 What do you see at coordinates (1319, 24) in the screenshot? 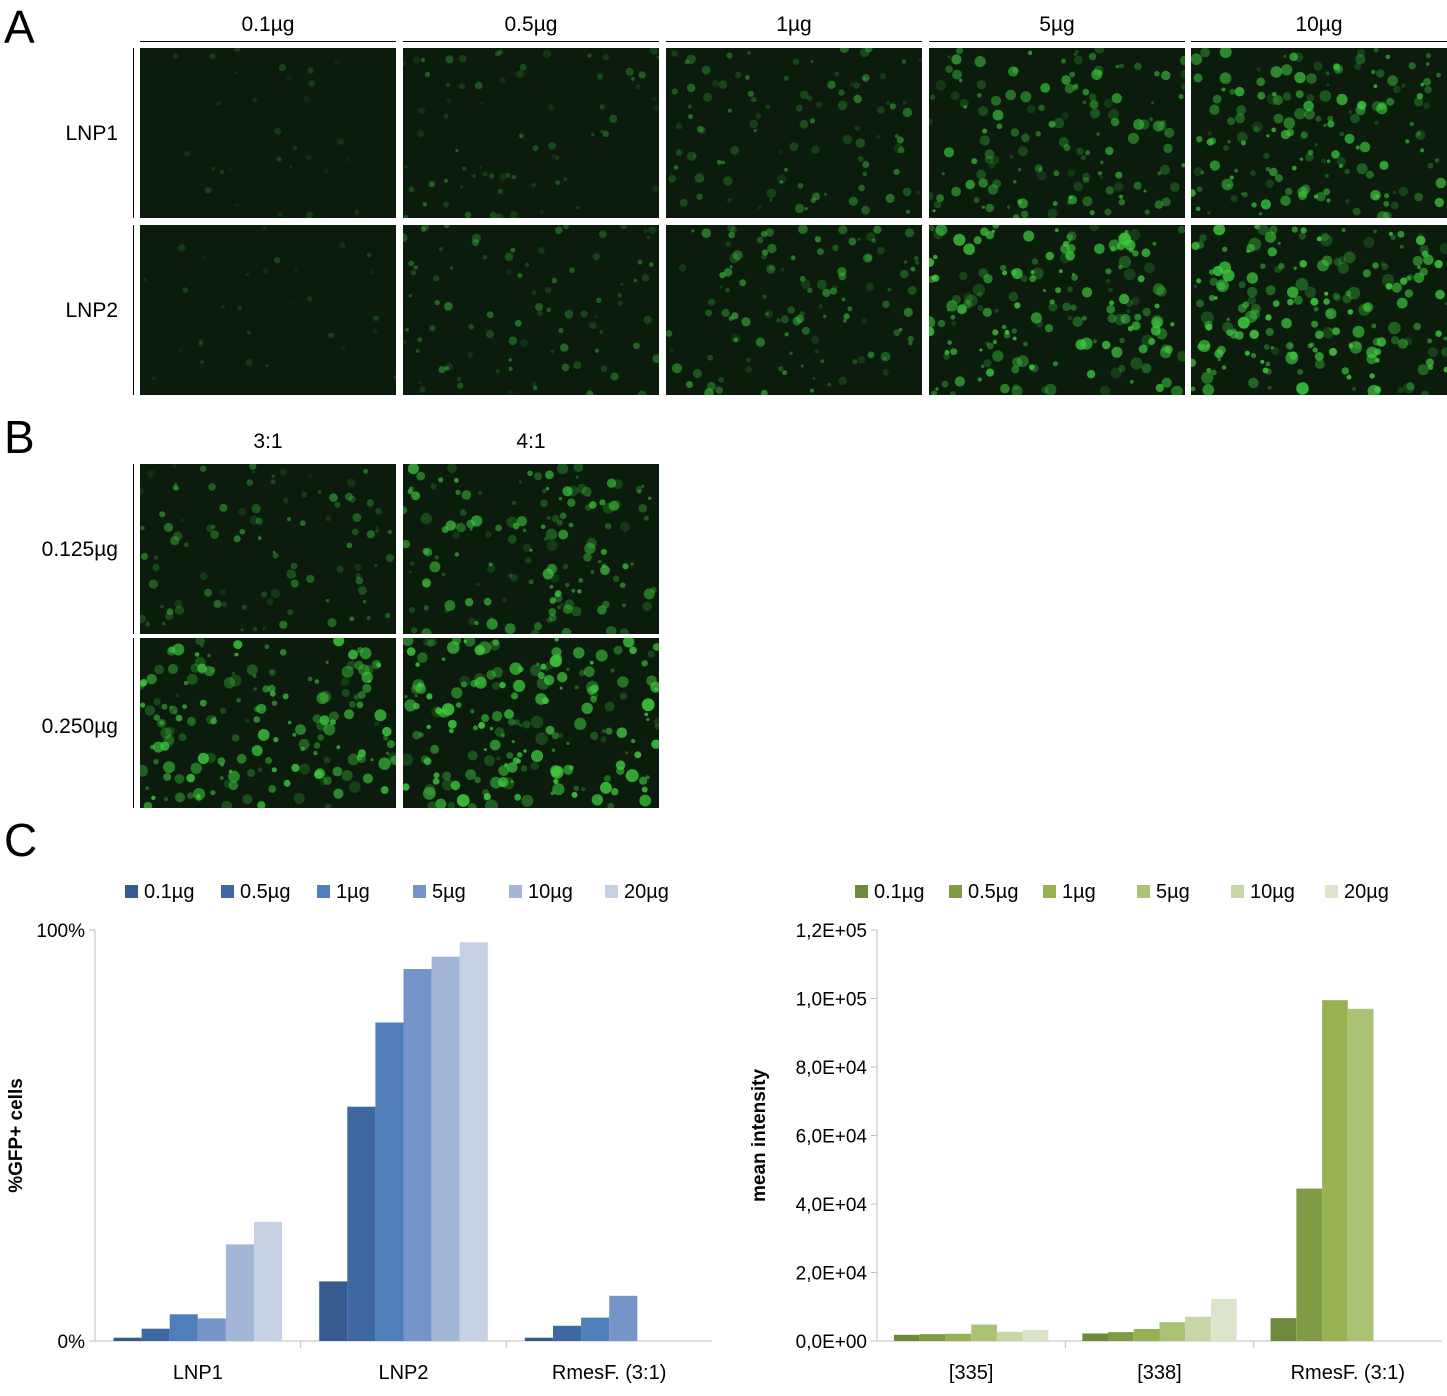
I see `panel-a-col-label: 10µg` at bounding box center [1319, 24].